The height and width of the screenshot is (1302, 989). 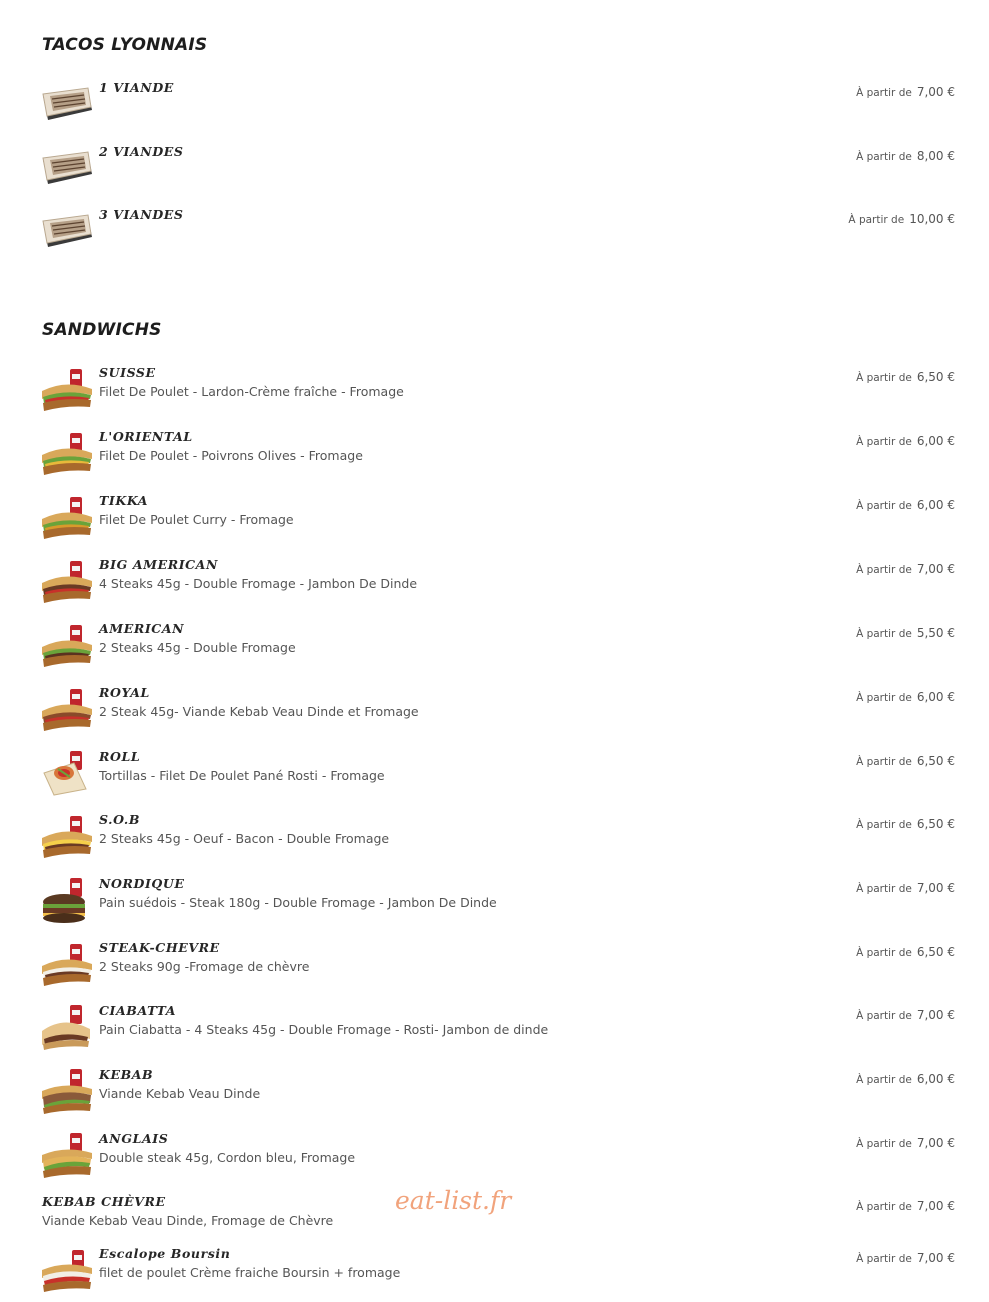 What do you see at coordinates (124, 500) in the screenshot?
I see `item-name: TIKKA` at bounding box center [124, 500].